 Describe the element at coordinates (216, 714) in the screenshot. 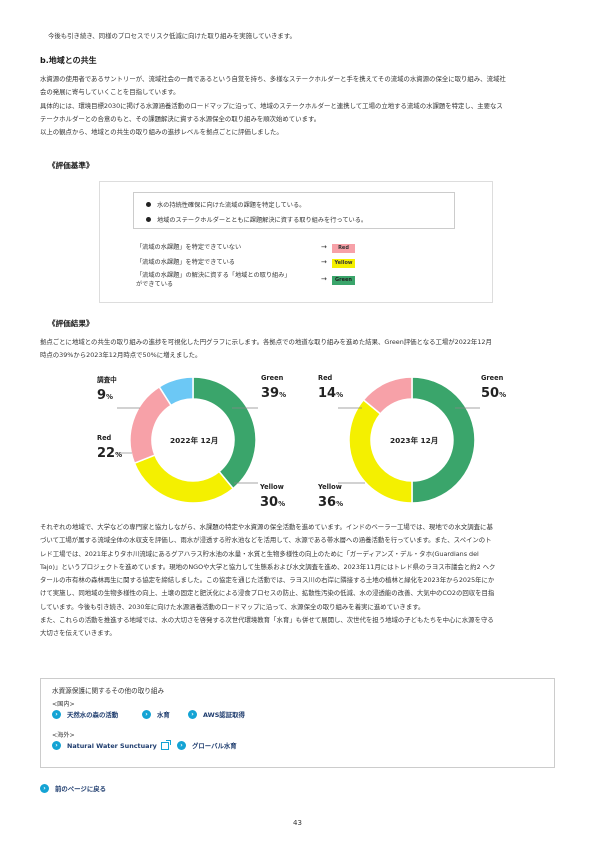

I see `link-aws-certification: › AWS認証取得` at that location.